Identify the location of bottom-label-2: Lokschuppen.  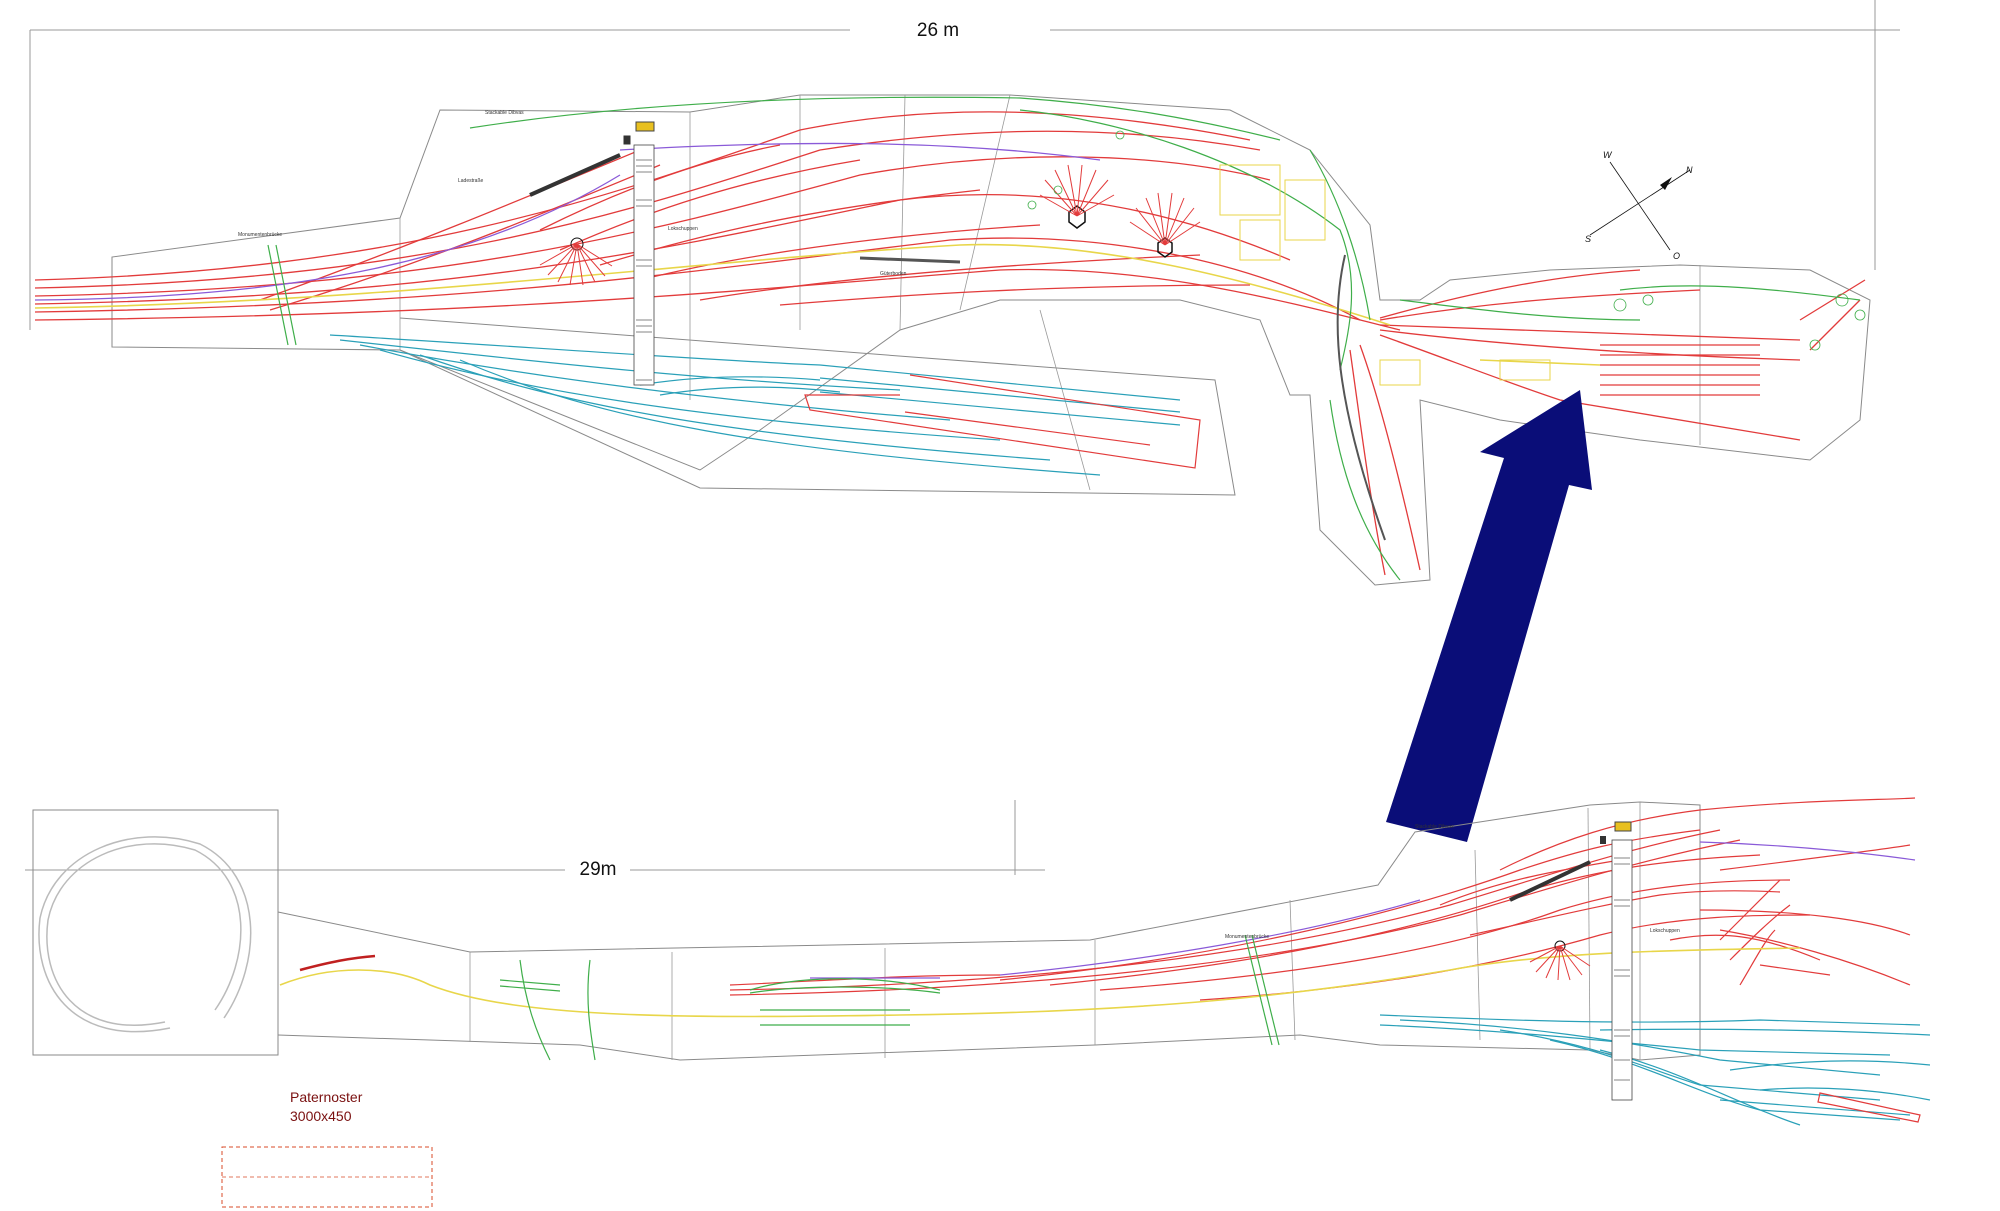
(1665, 931).